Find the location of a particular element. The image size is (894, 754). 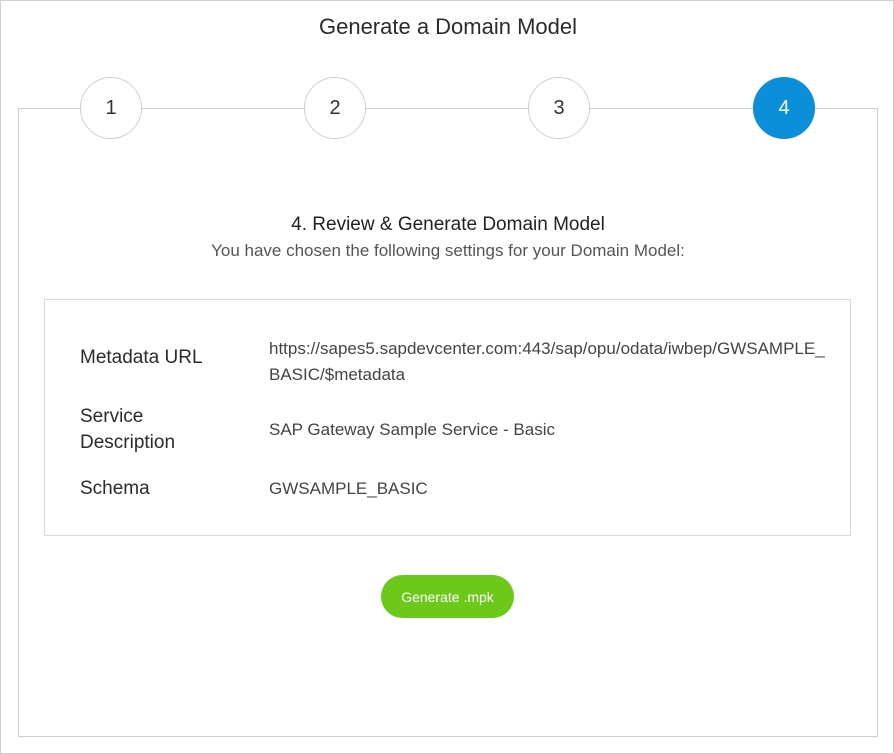

step-heading: 4. Review & Generate Domain Model is located at coordinates (448, 224).